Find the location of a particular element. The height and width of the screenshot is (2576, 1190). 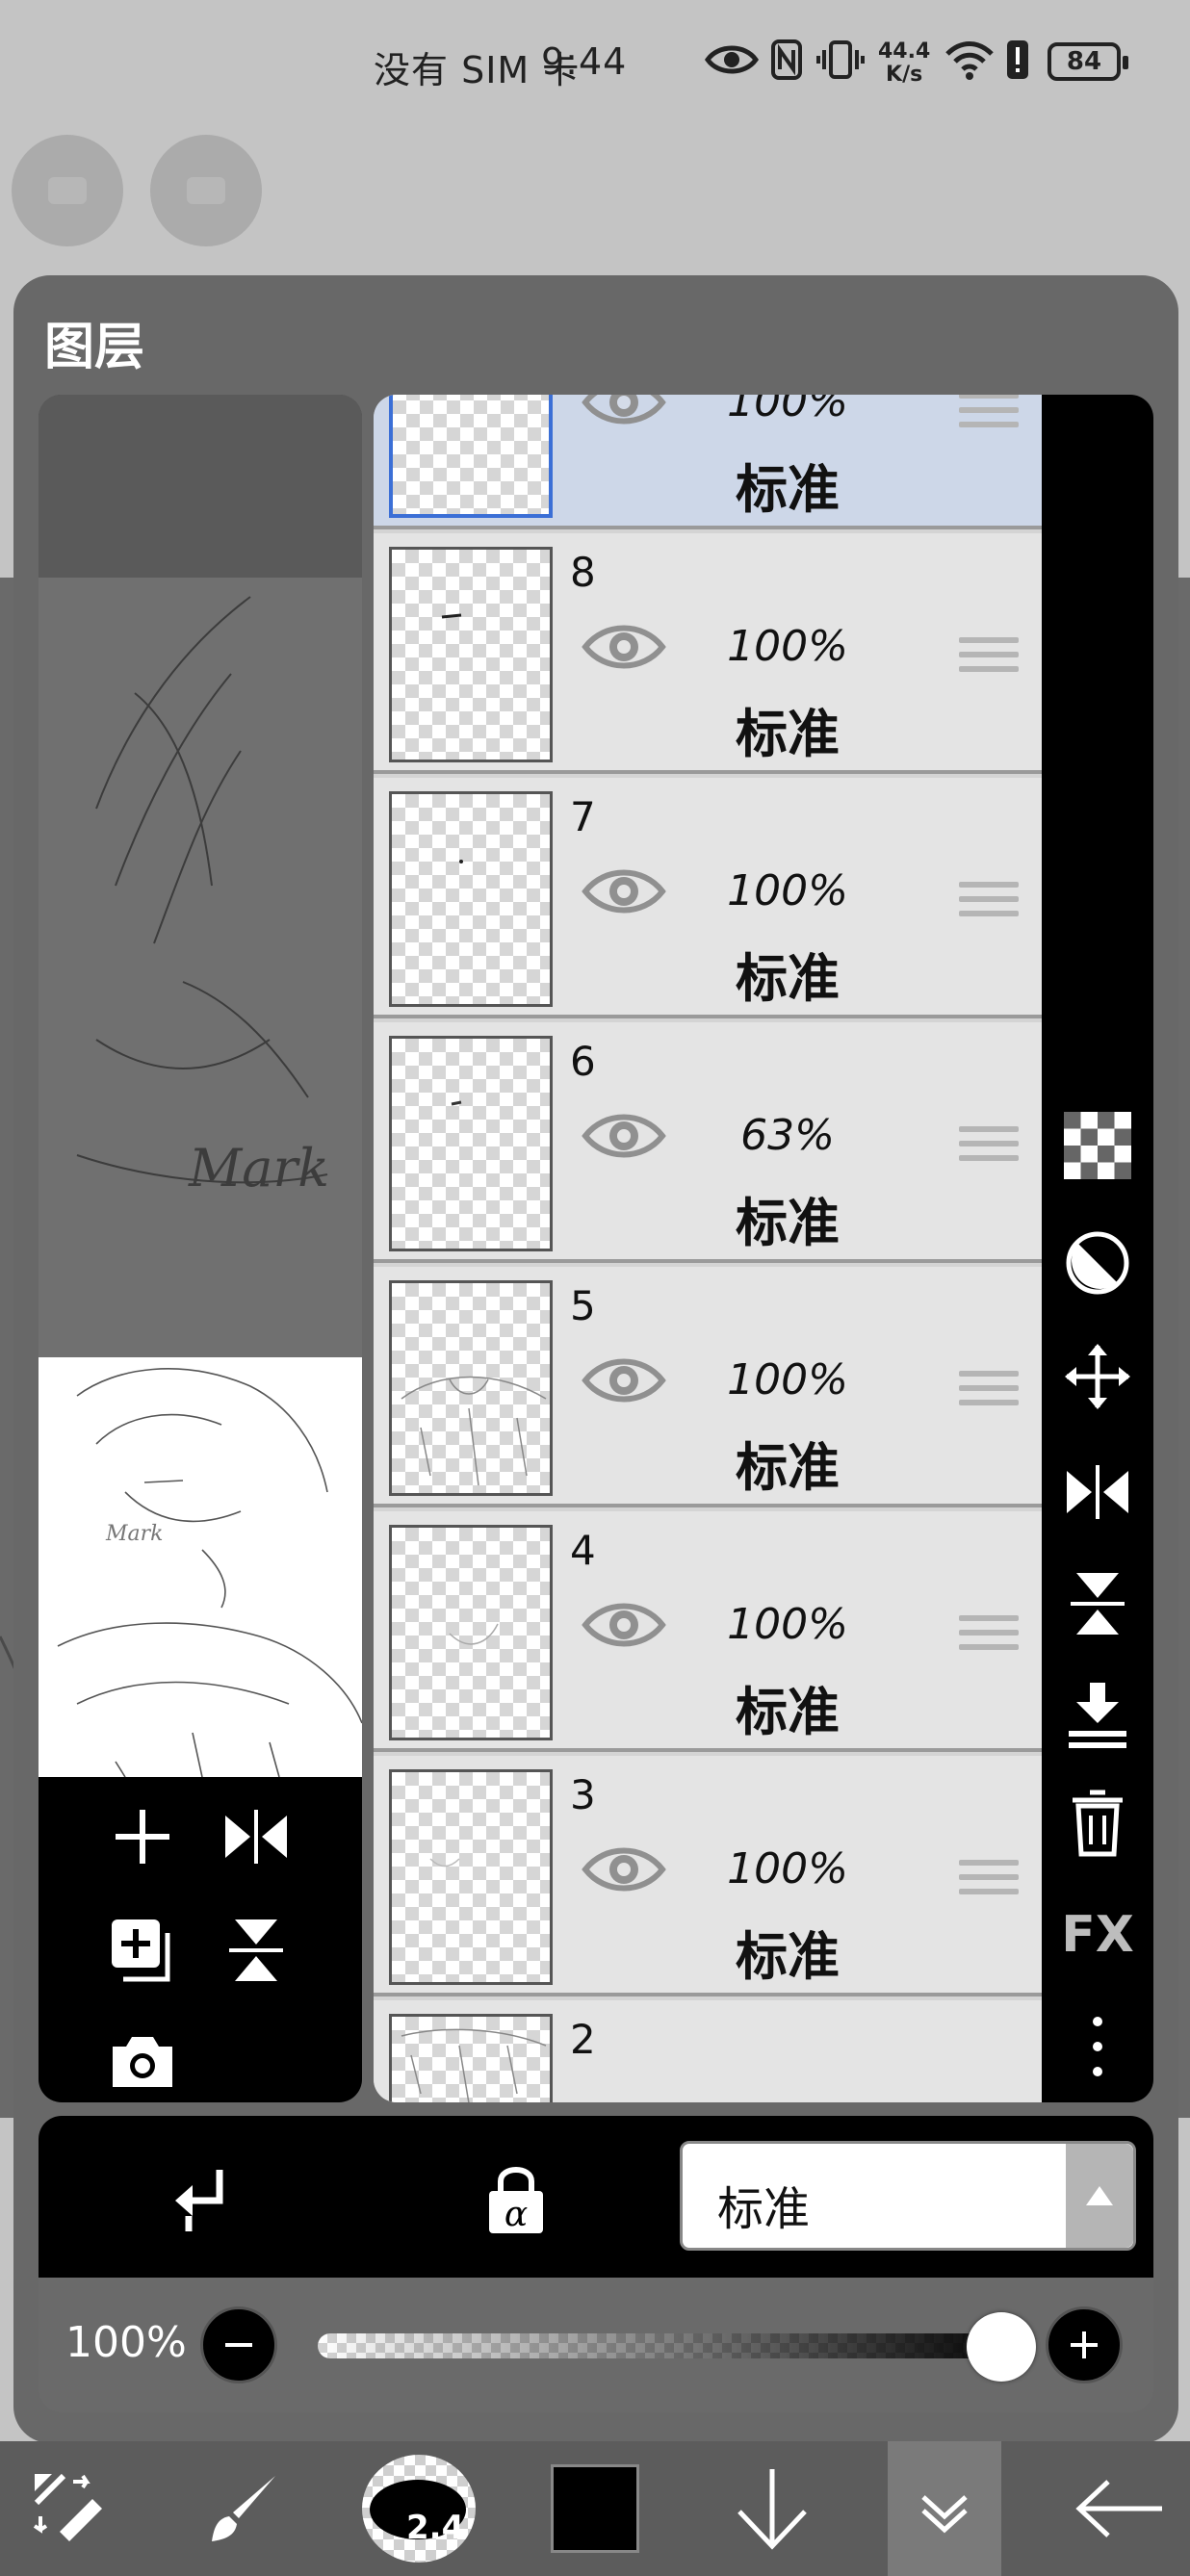

fx-label: FX is located at coordinates (1097, 1935).